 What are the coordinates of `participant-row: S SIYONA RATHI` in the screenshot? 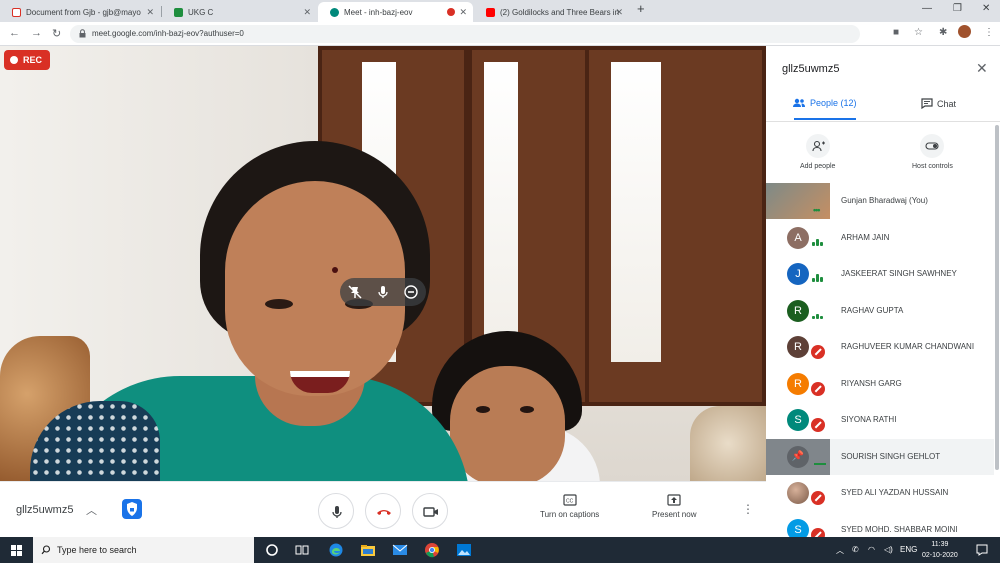 It's located at (880, 420).